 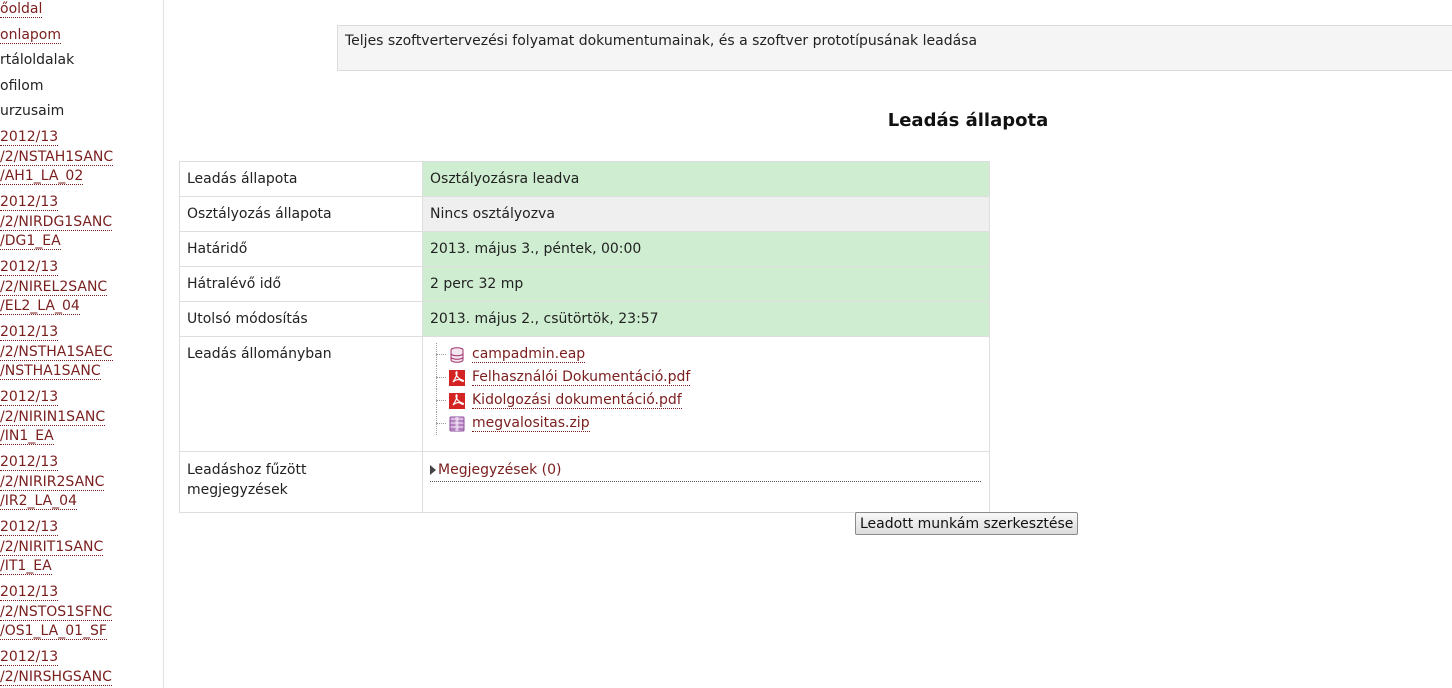 I want to click on sidebar-course-6: 2012/13 /2/NIRIR2SANC /IR2_LA_04, so click(x=81, y=482).